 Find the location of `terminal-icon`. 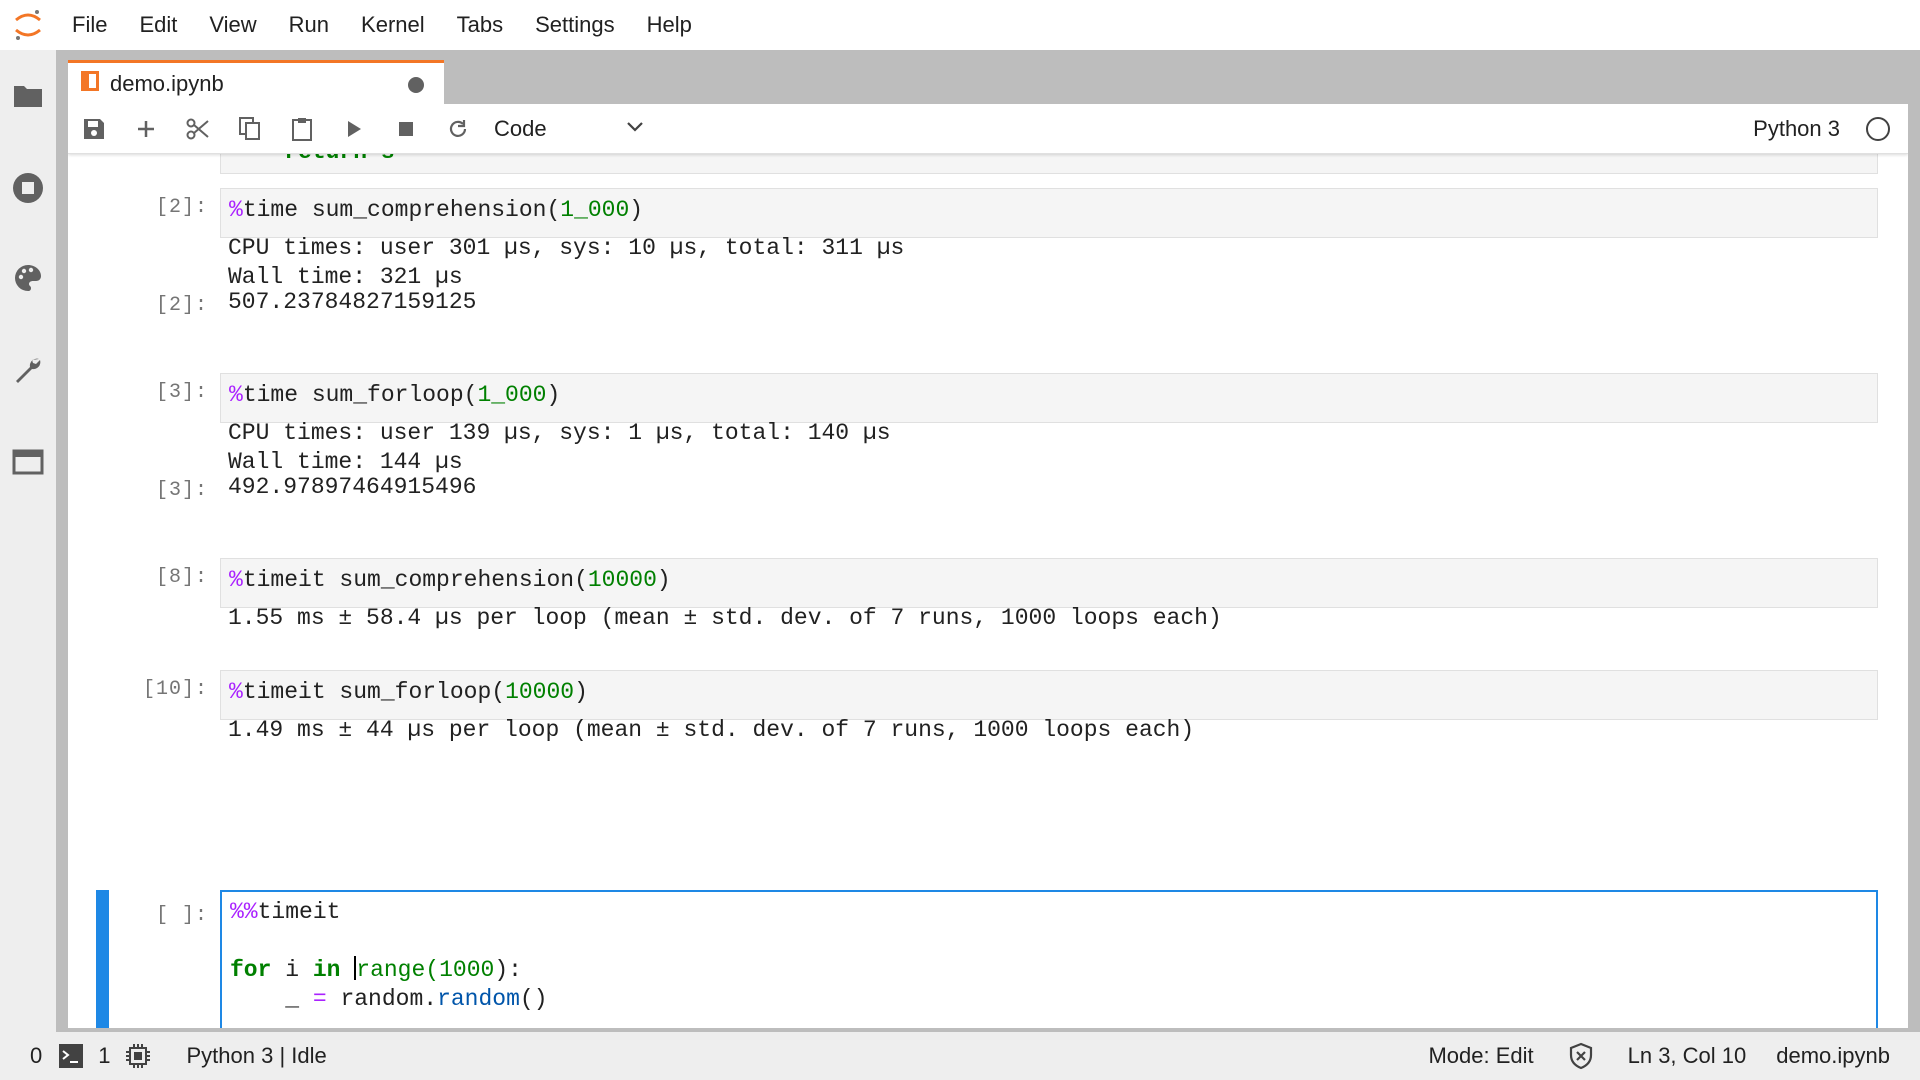

terminal-icon is located at coordinates (71, 1056).